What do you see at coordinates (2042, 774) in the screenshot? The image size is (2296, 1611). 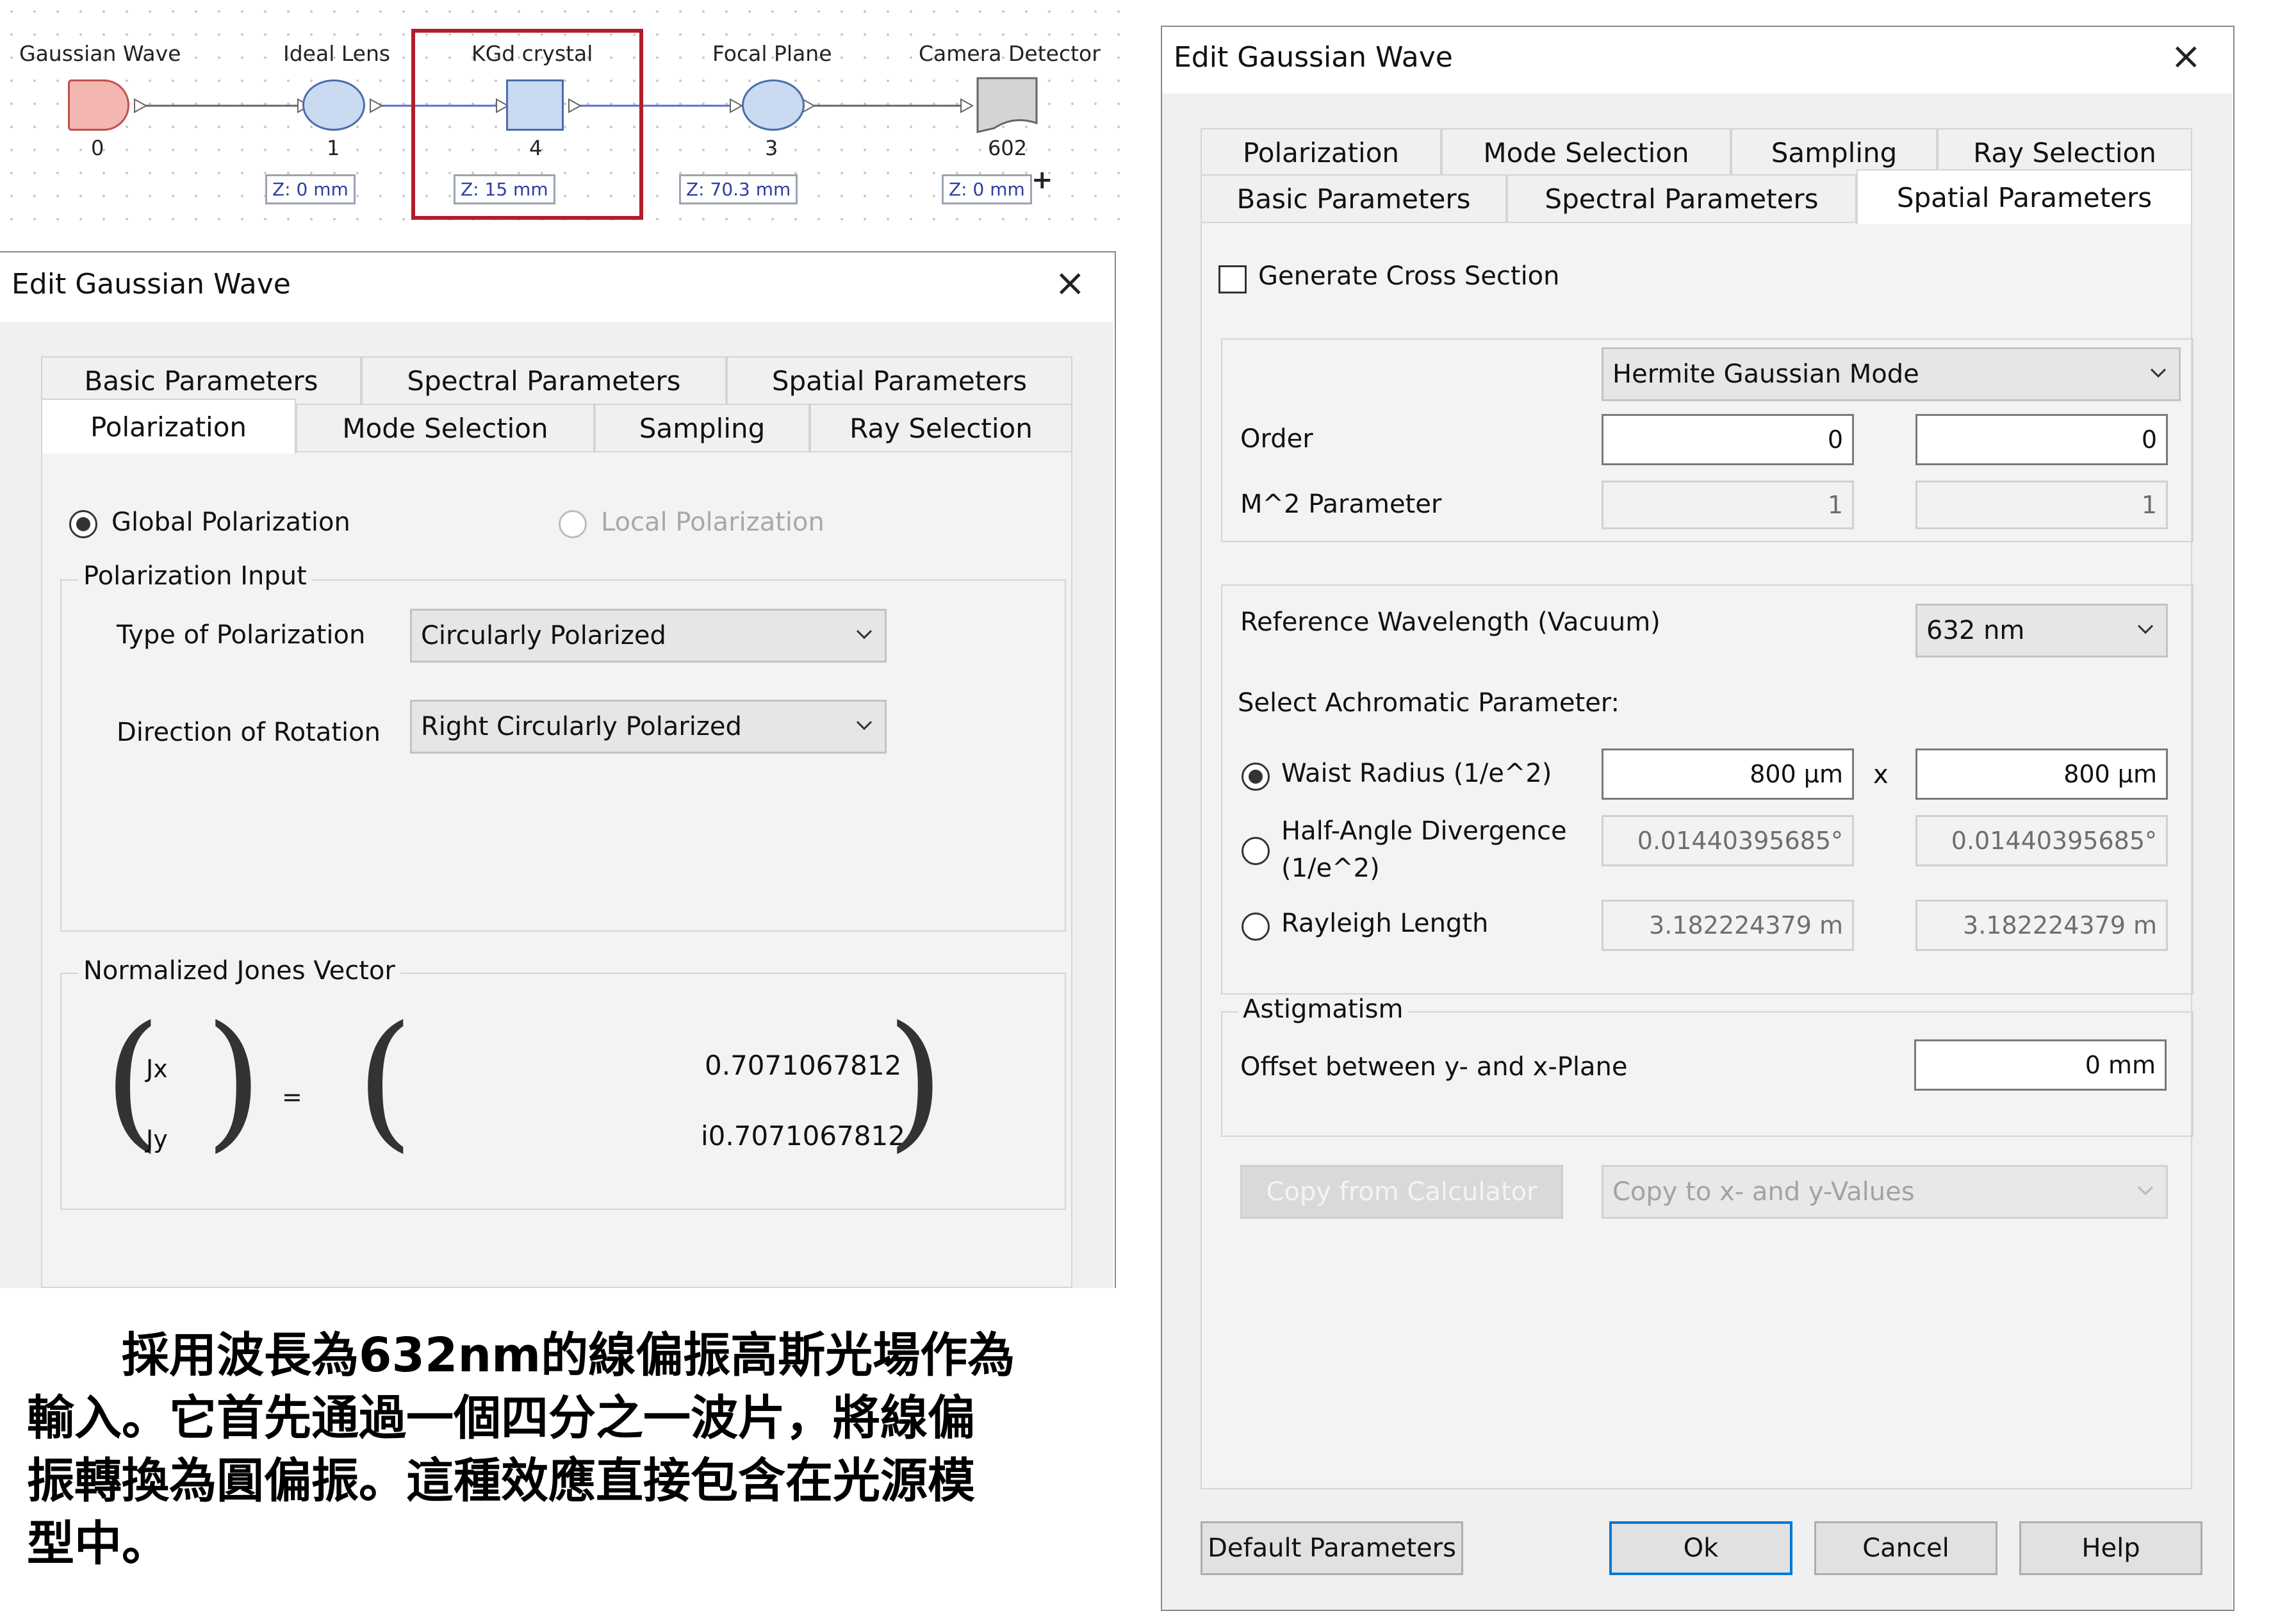 I see `waist-radius-y-input: 800 µm` at bounding box center [2042, 774].